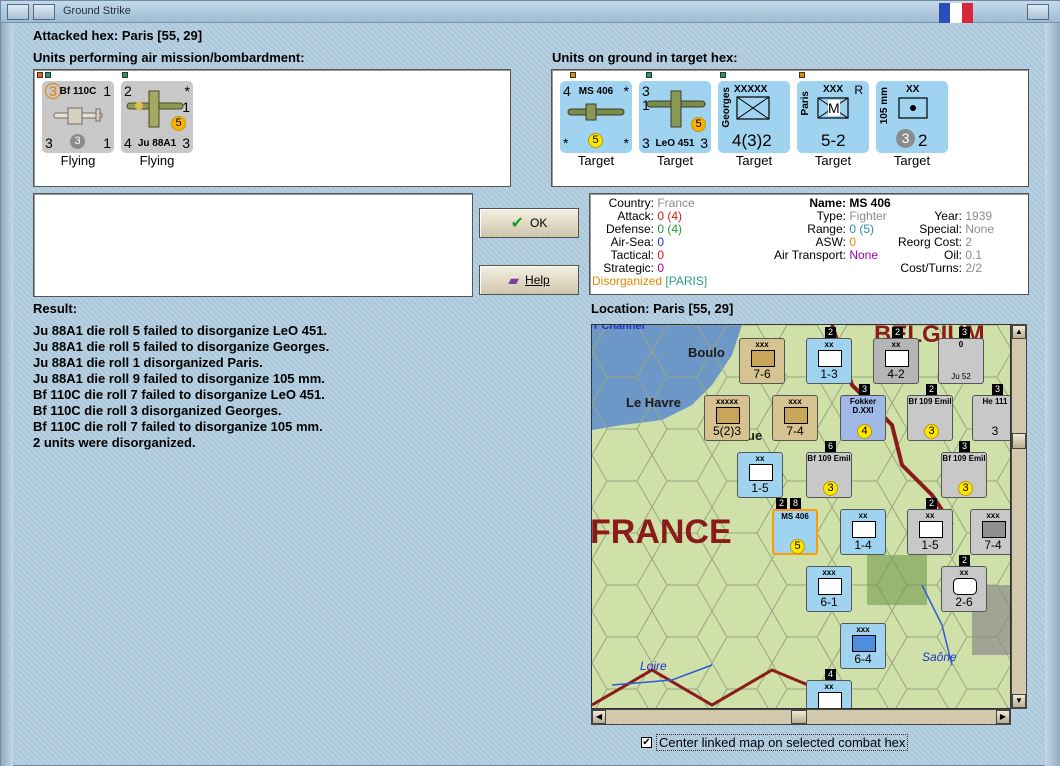 This screenshot has height=766, width=1060. I want to click on counter-value: 7-4, so click(795, 431).